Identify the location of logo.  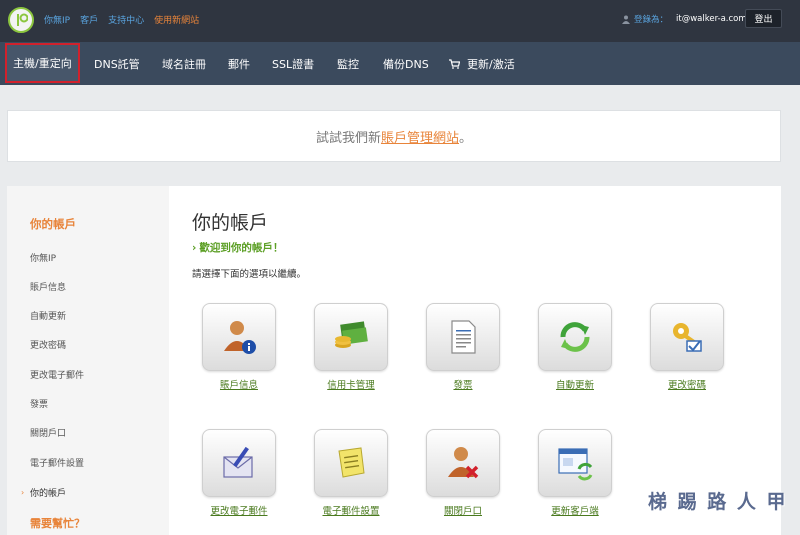
(21, 20).